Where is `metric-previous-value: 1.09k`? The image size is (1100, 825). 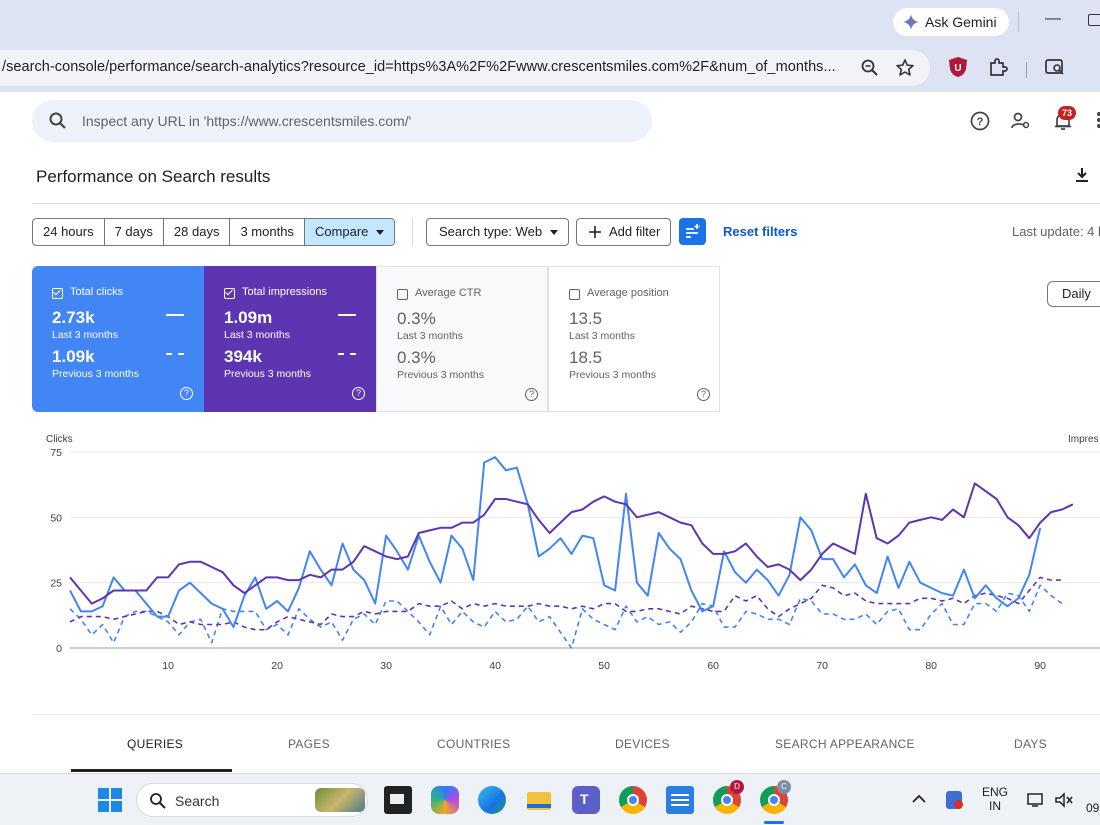
metric-previous-value: 1.09k is located at coordinates (73, 356).